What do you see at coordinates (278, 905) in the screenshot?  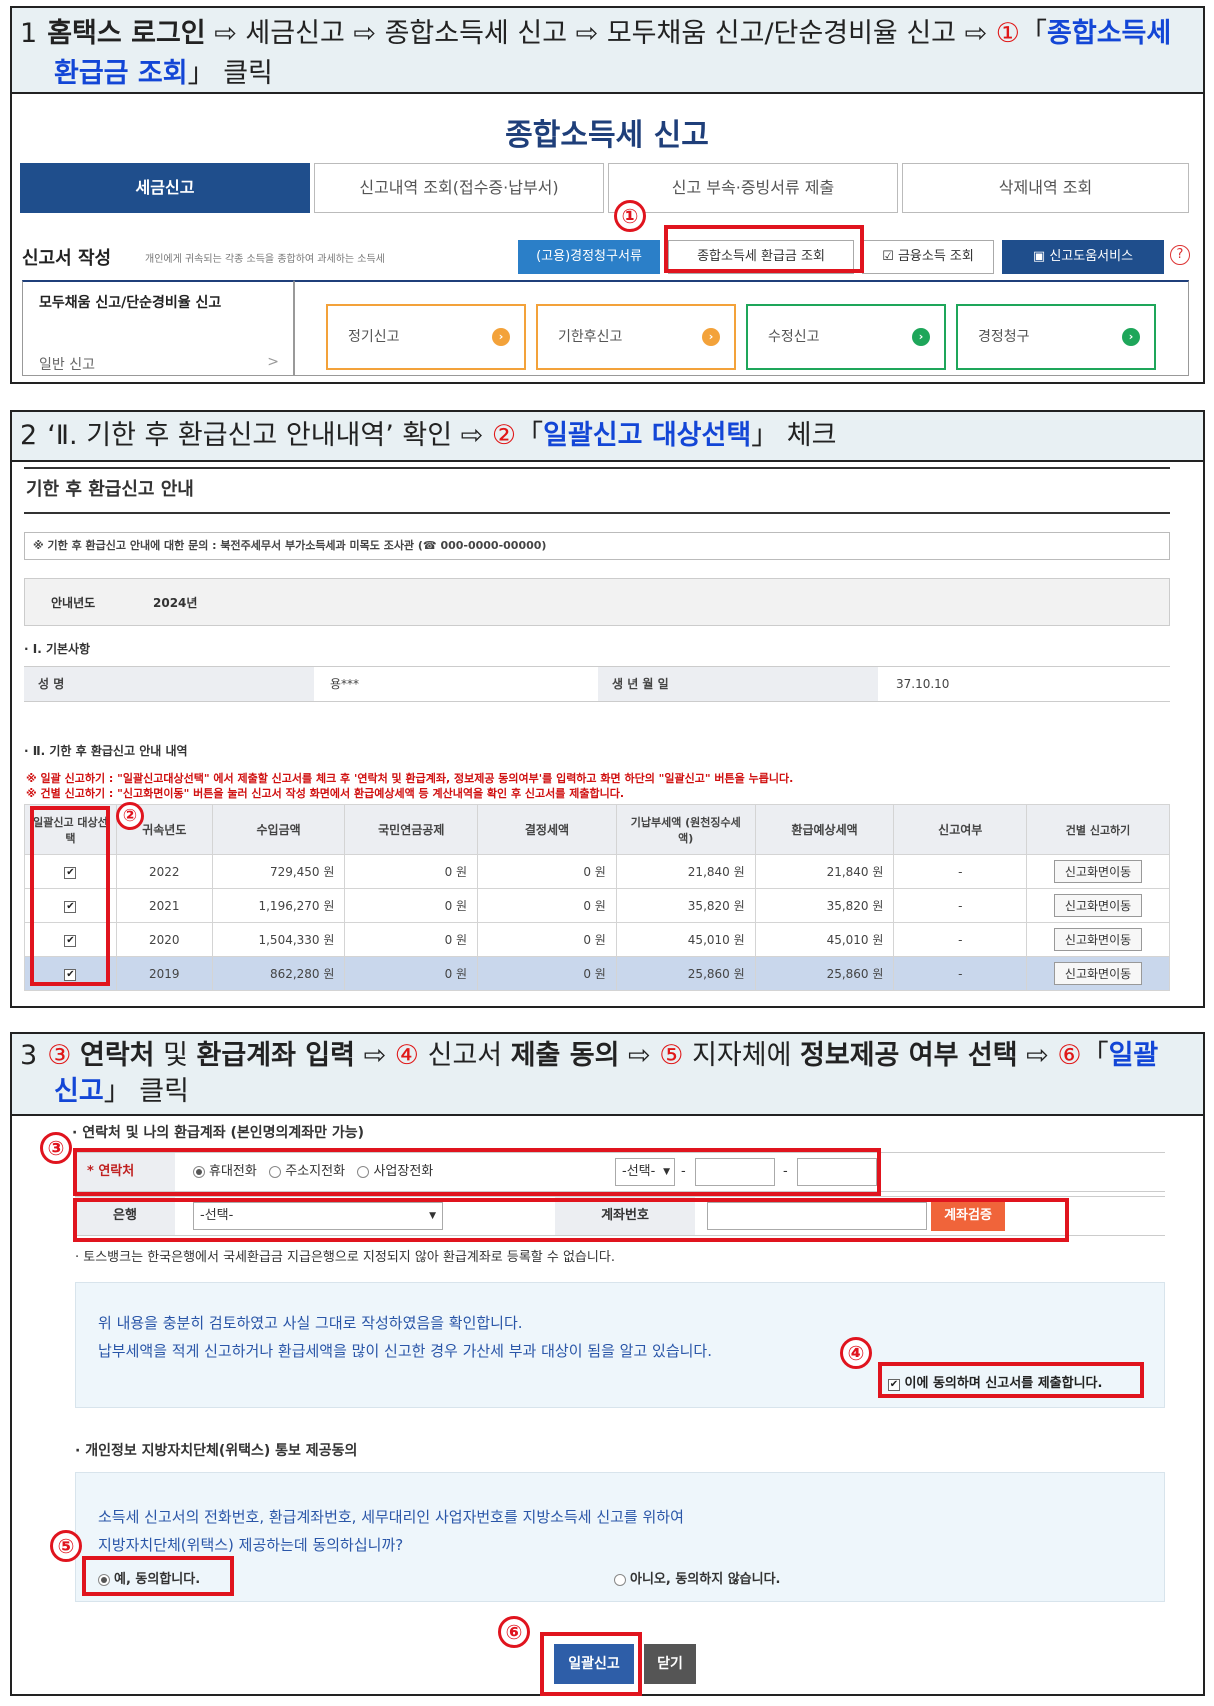 I see `cell-income: 1,196,270 원` at bounding box center [278, 905].